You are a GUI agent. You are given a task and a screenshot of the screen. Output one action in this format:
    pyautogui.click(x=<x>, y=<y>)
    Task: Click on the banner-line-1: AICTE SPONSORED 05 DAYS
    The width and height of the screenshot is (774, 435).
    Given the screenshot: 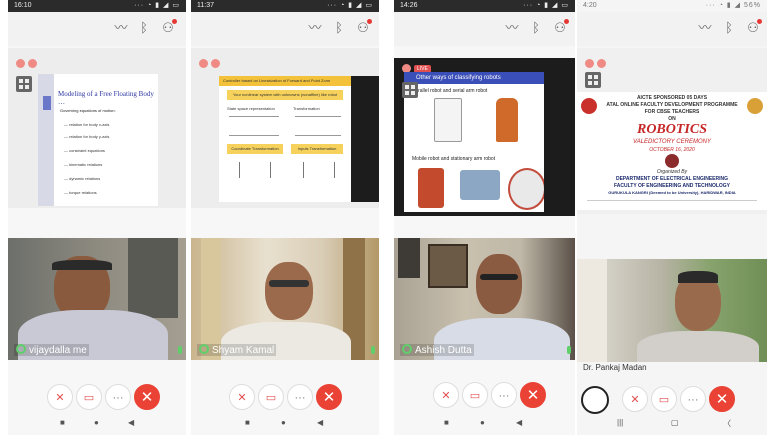 What is the action you would take?
    pyautogui.click(x=672, y=98)
    